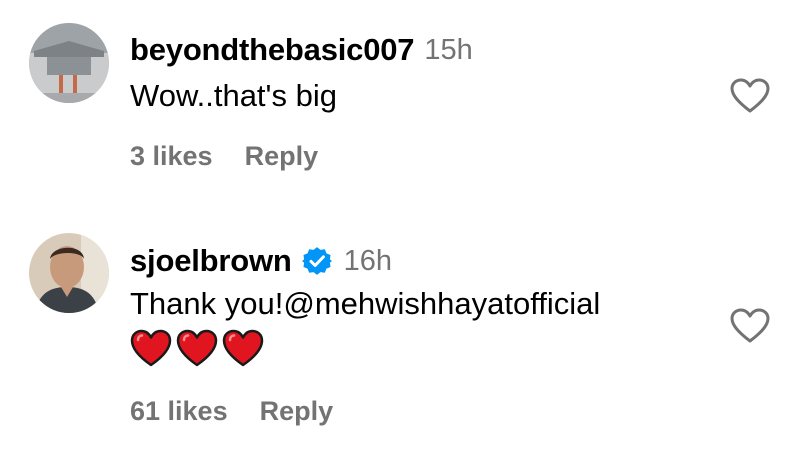 This screenshot has height=449, width=795. Describe the element at coordinates (316, 261) in the screenshot. I see `verified-badge-icon` at that location.